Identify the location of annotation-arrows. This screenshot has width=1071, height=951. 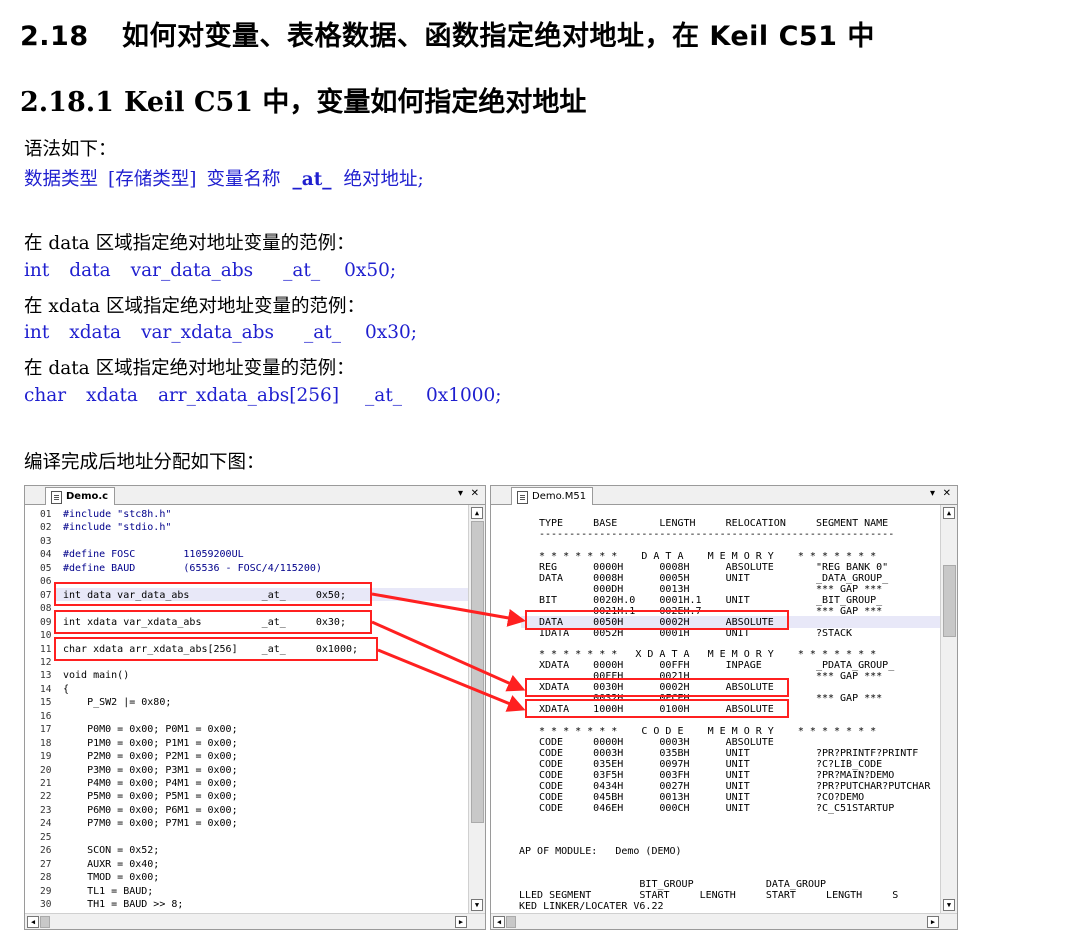
(448, 652).